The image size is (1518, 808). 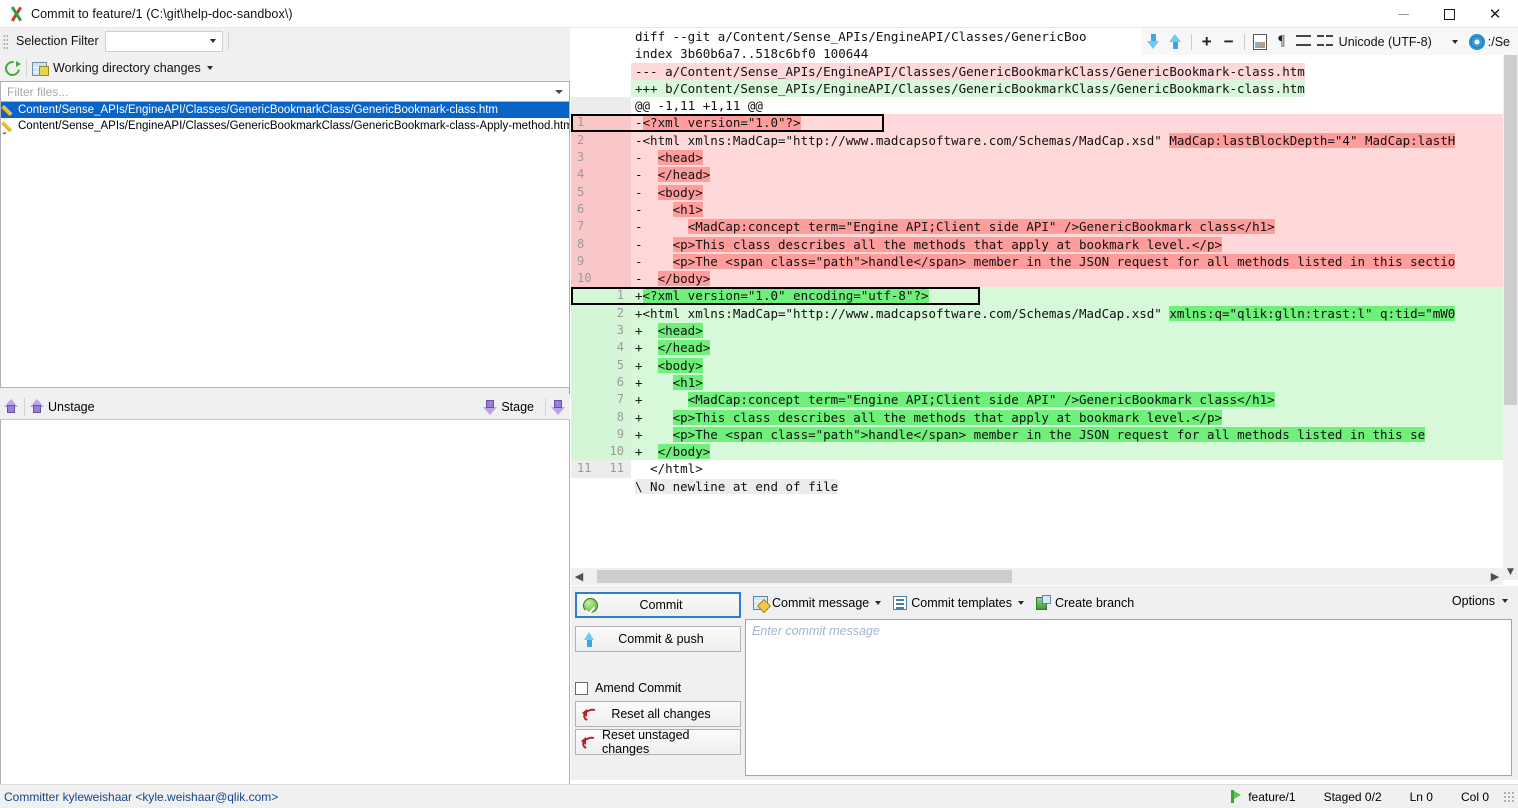 What do you see at coordinates (285, 407) in the screenshot?
I see `stage-toolbar: Unstage Stage` at bounding box center [285, 407].